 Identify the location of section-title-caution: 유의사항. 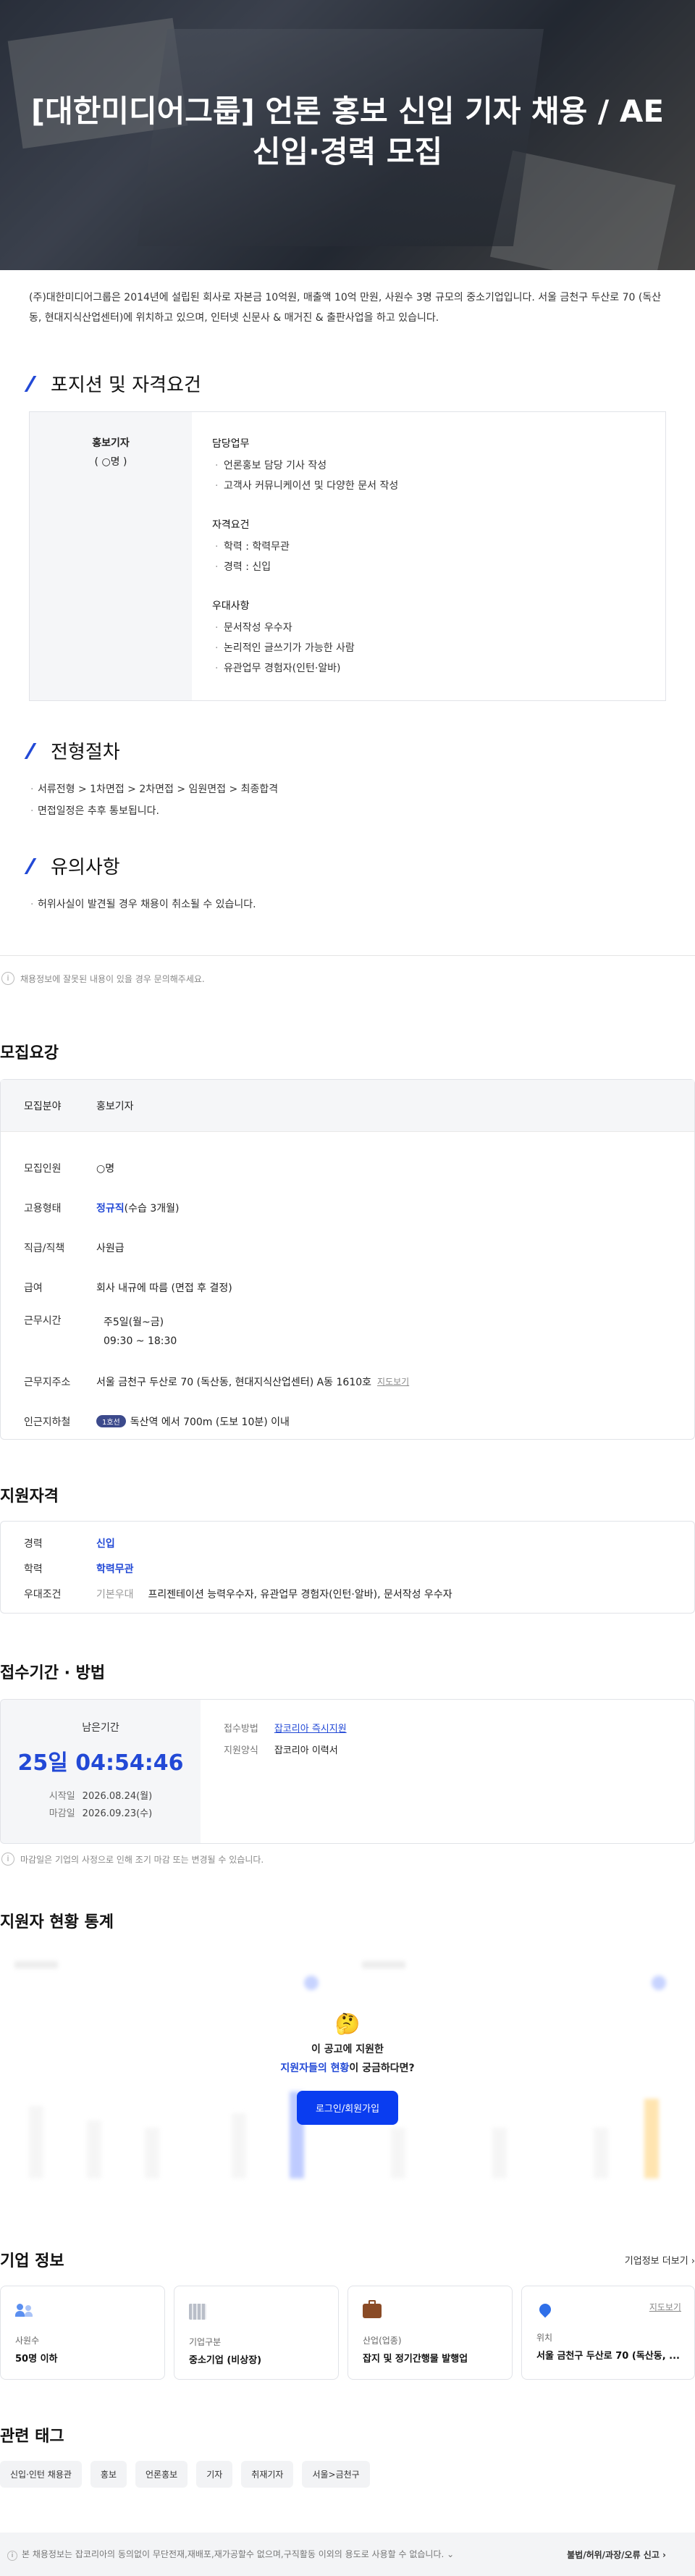
(345, 865).